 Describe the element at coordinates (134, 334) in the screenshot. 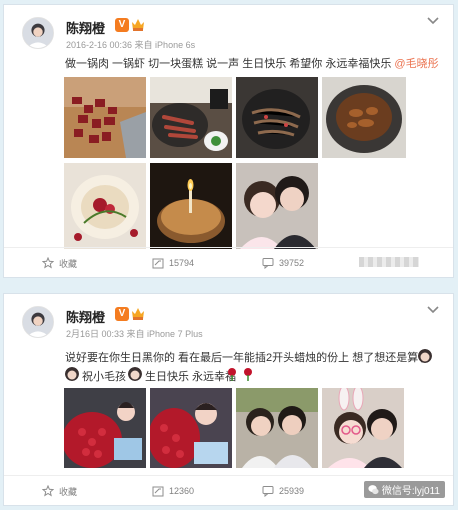

I see `post-meta: 2月16日 00:33 来自 iPhone 7 Plus` at that location.